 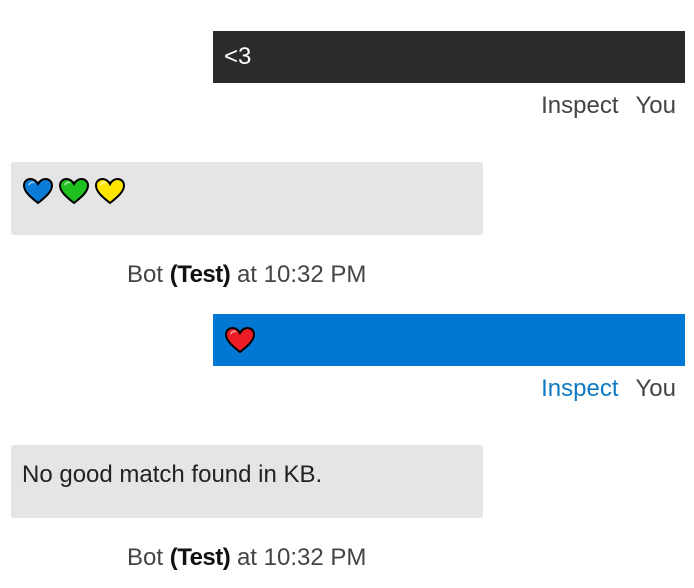 What do you see at coordinates (252, 183) in the screenshot?
I see `emoji-row` at bounding box center [252, 183].